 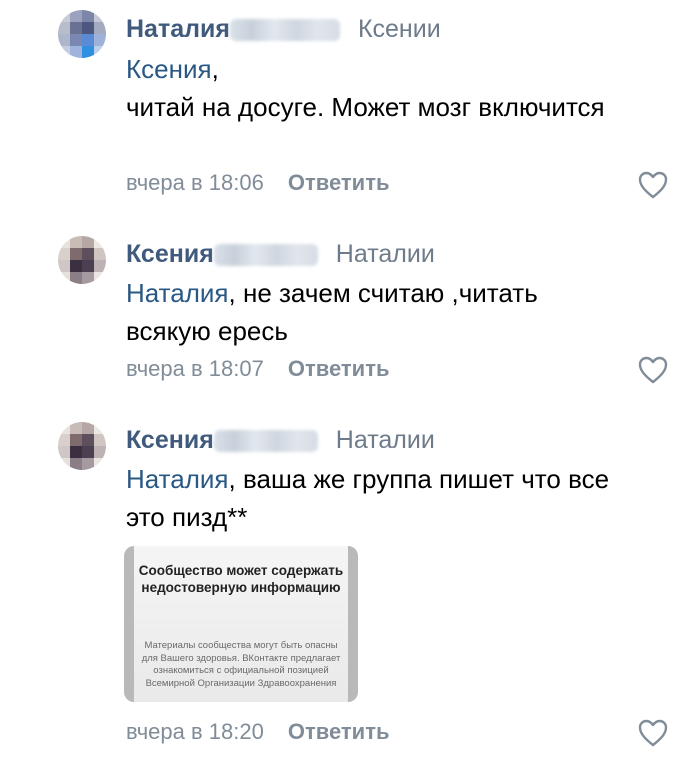 What do you see at coordinates (178, 29) in the screenshot?
I see `author-name: Наталия` at bounding box center [178, 29].